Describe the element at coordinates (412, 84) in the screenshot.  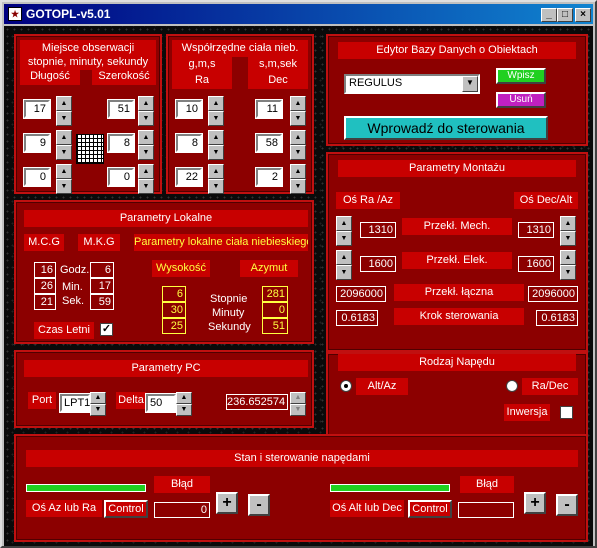
I see `object-select: REGULUS ▼` at that location.